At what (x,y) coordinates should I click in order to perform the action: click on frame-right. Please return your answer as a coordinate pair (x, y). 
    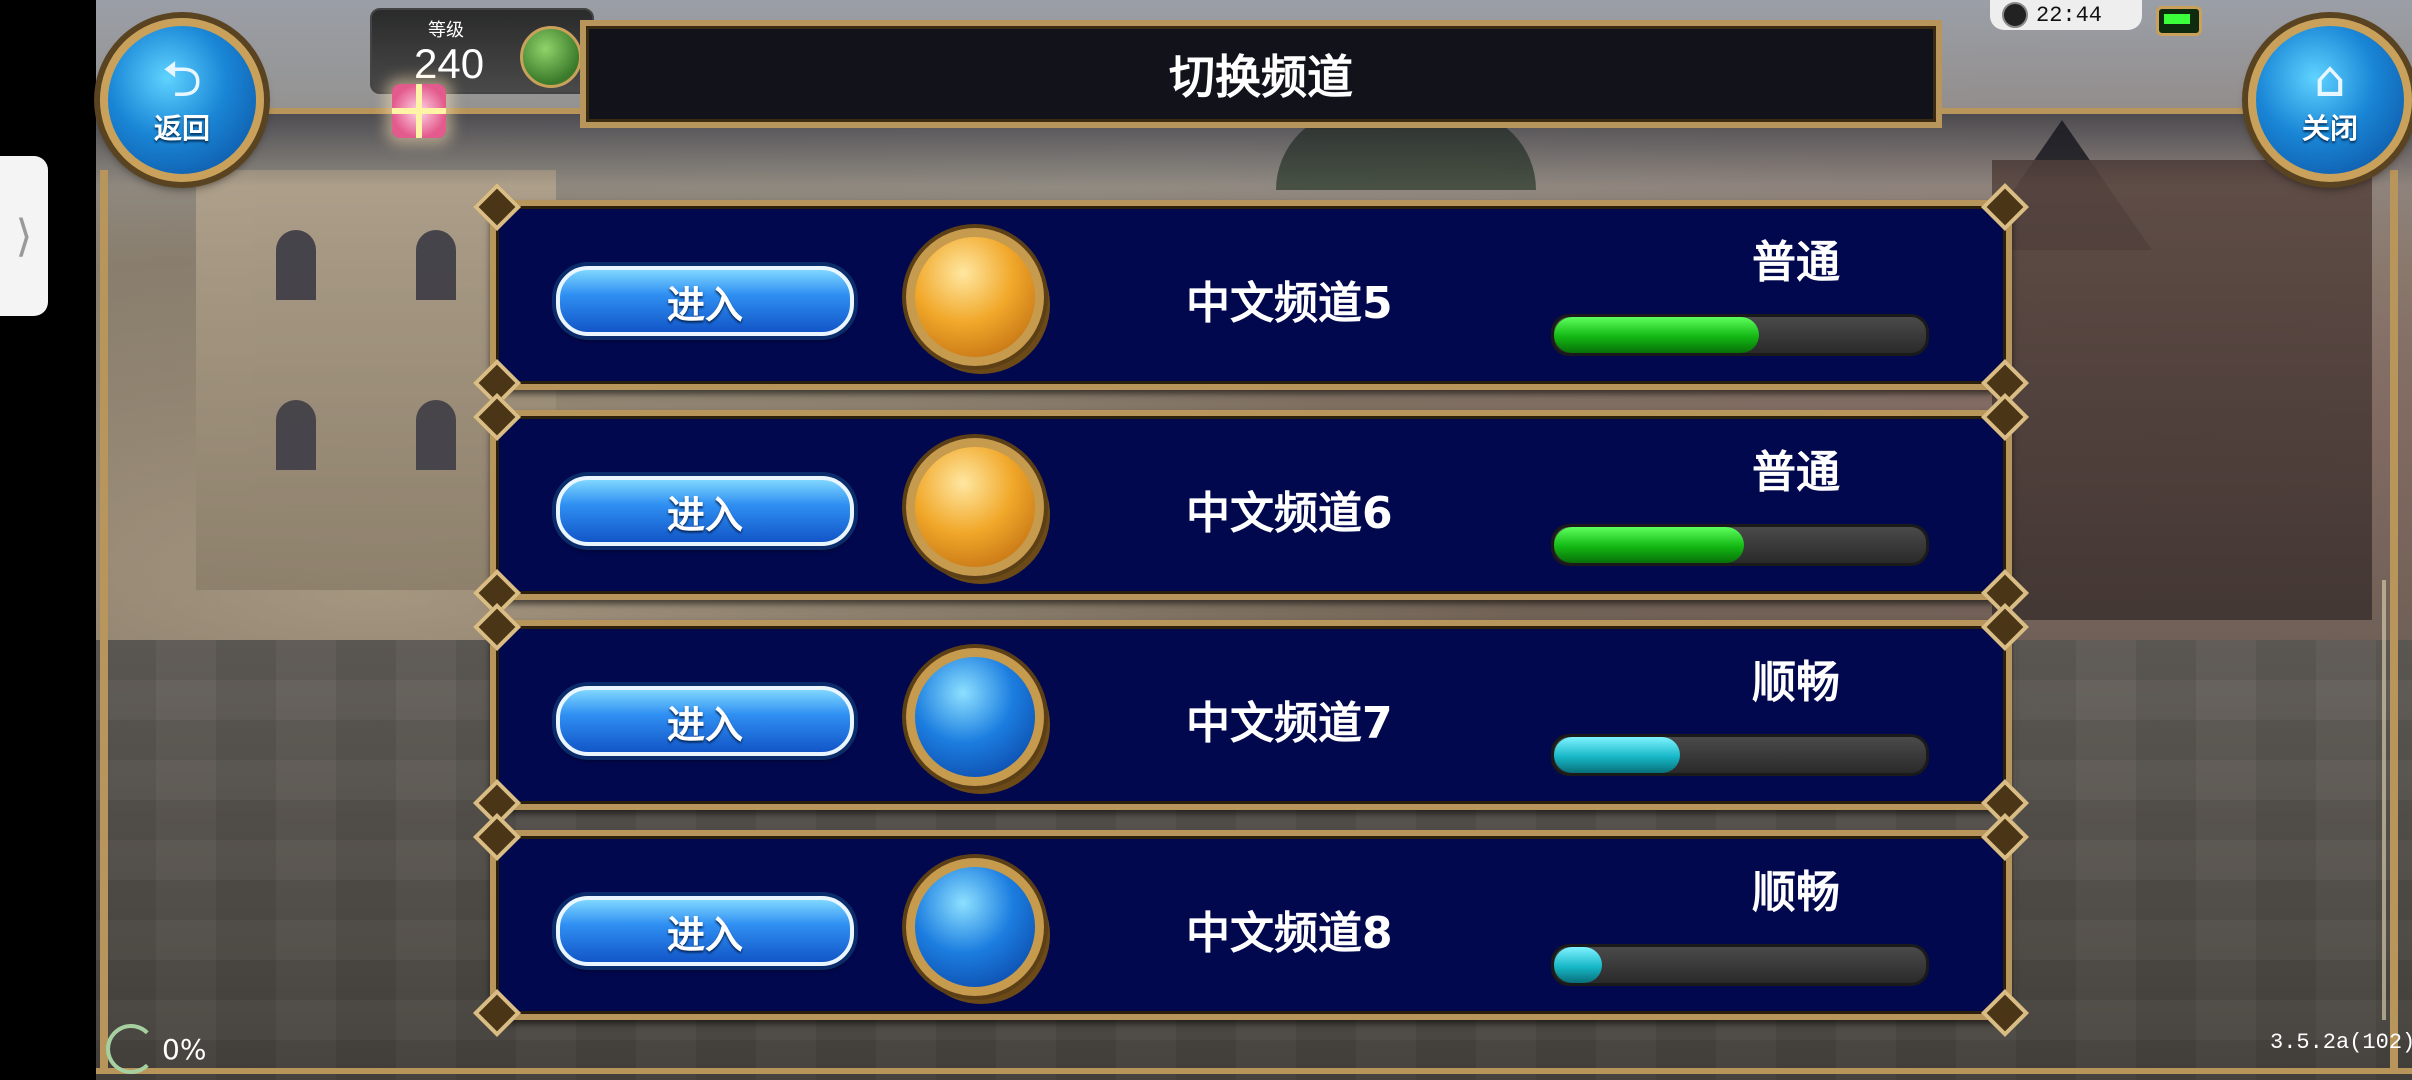
    Looking at the image, I should click on (2394, 620).